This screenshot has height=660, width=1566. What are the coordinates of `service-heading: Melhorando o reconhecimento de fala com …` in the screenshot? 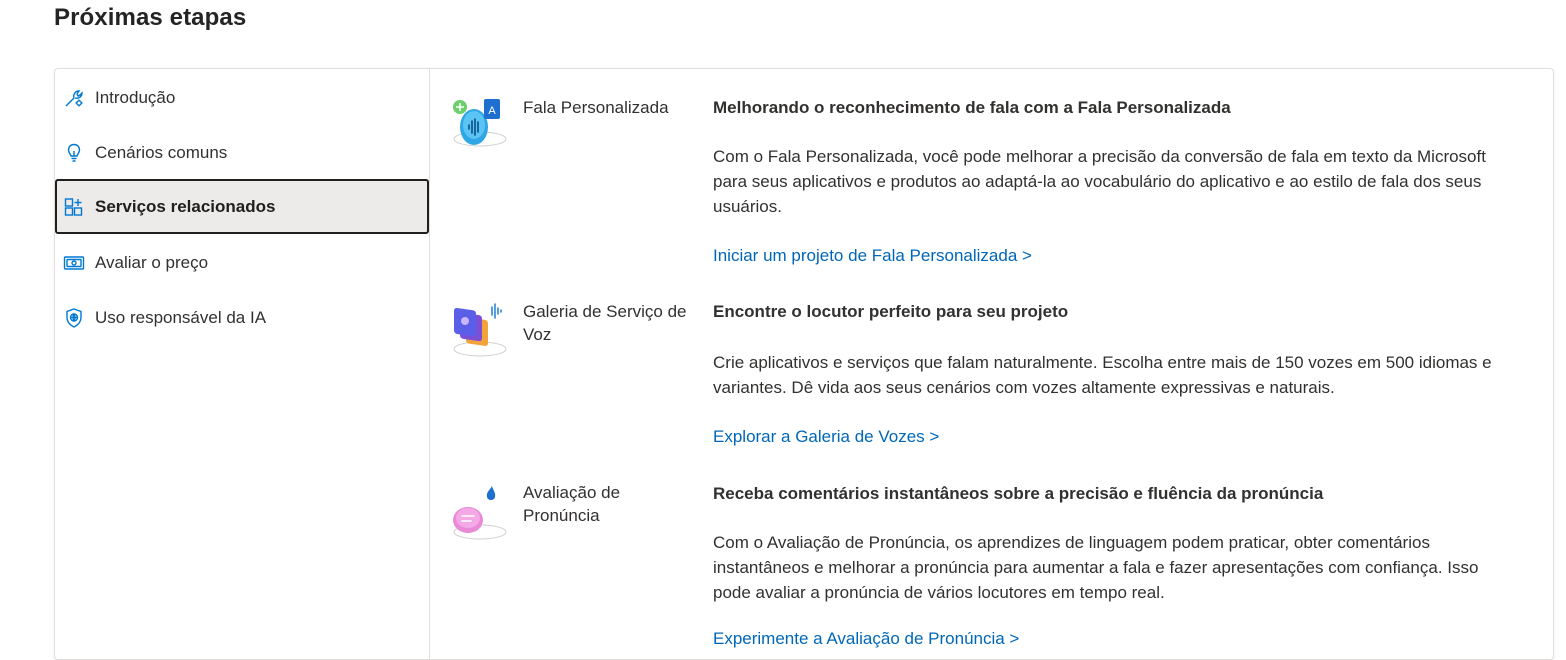 It's located at (972, 107).